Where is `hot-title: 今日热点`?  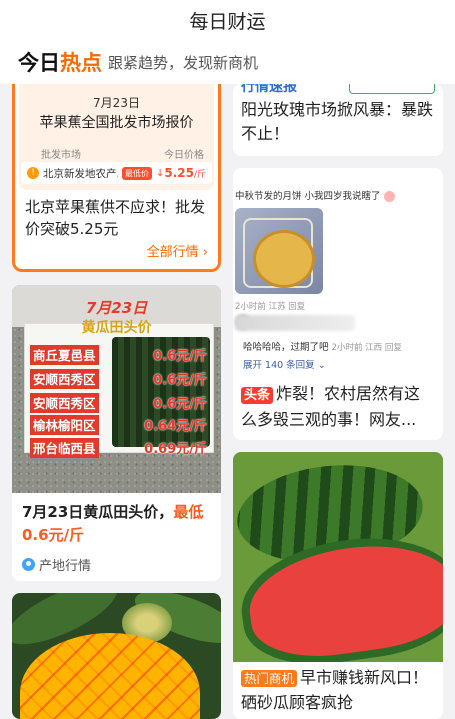
hot-title: 今日热点 is located at coordinates (60, 62).